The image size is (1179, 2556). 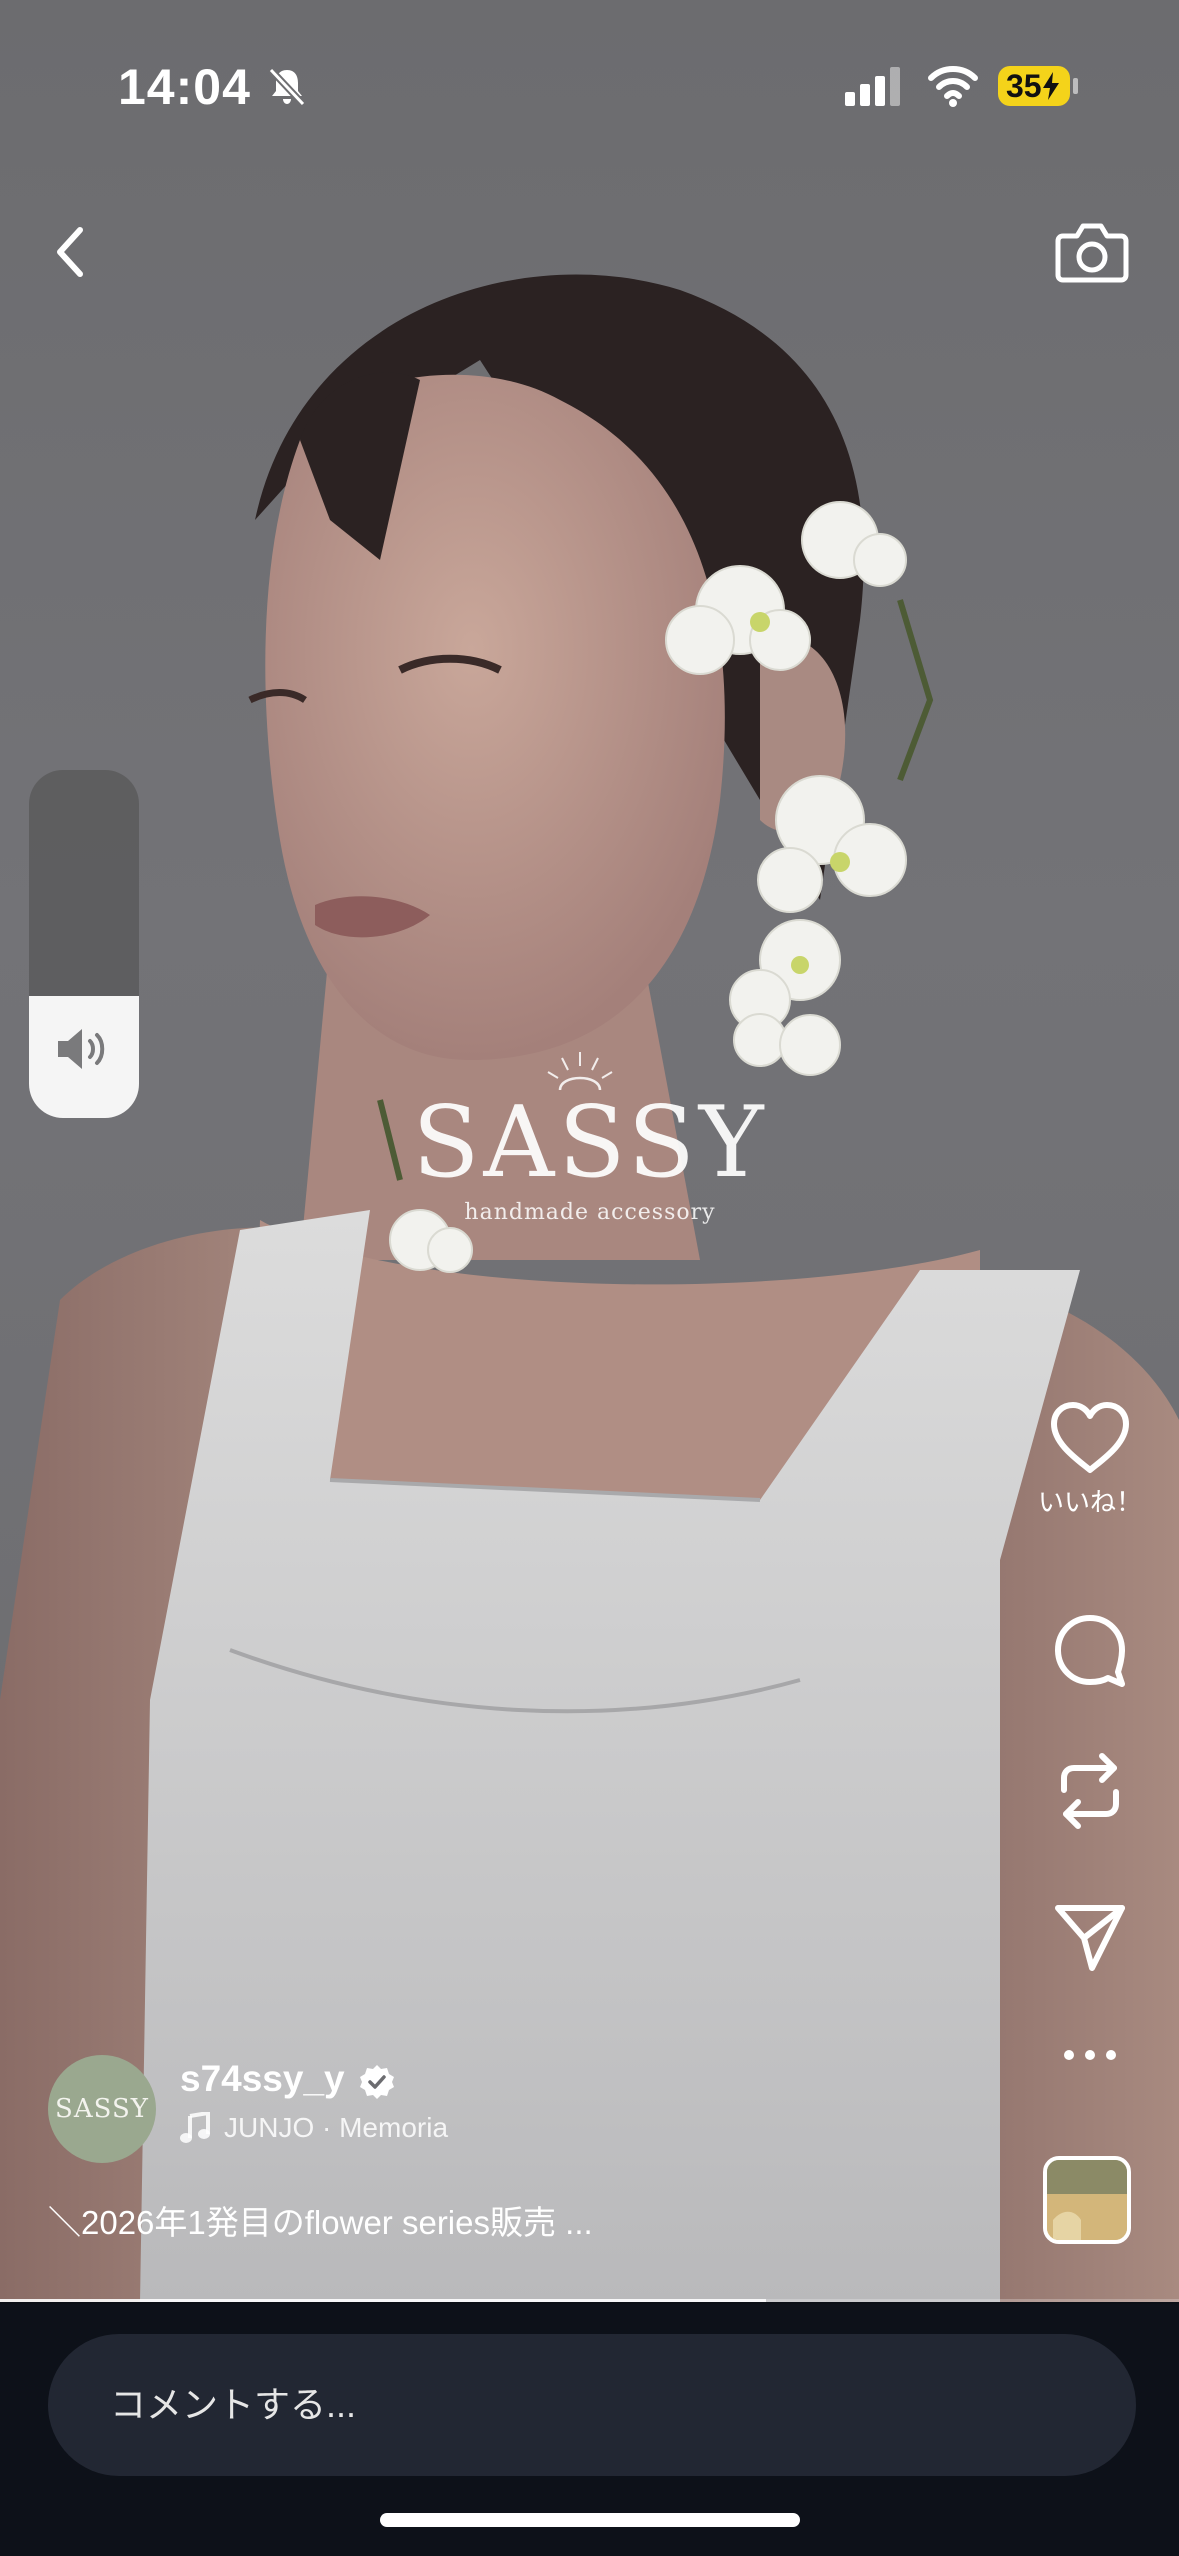 What do you see at coordinates (262, 2079) in the screenshot?
I see `username: s74ssy_y` at bounding box center [262, 2079].